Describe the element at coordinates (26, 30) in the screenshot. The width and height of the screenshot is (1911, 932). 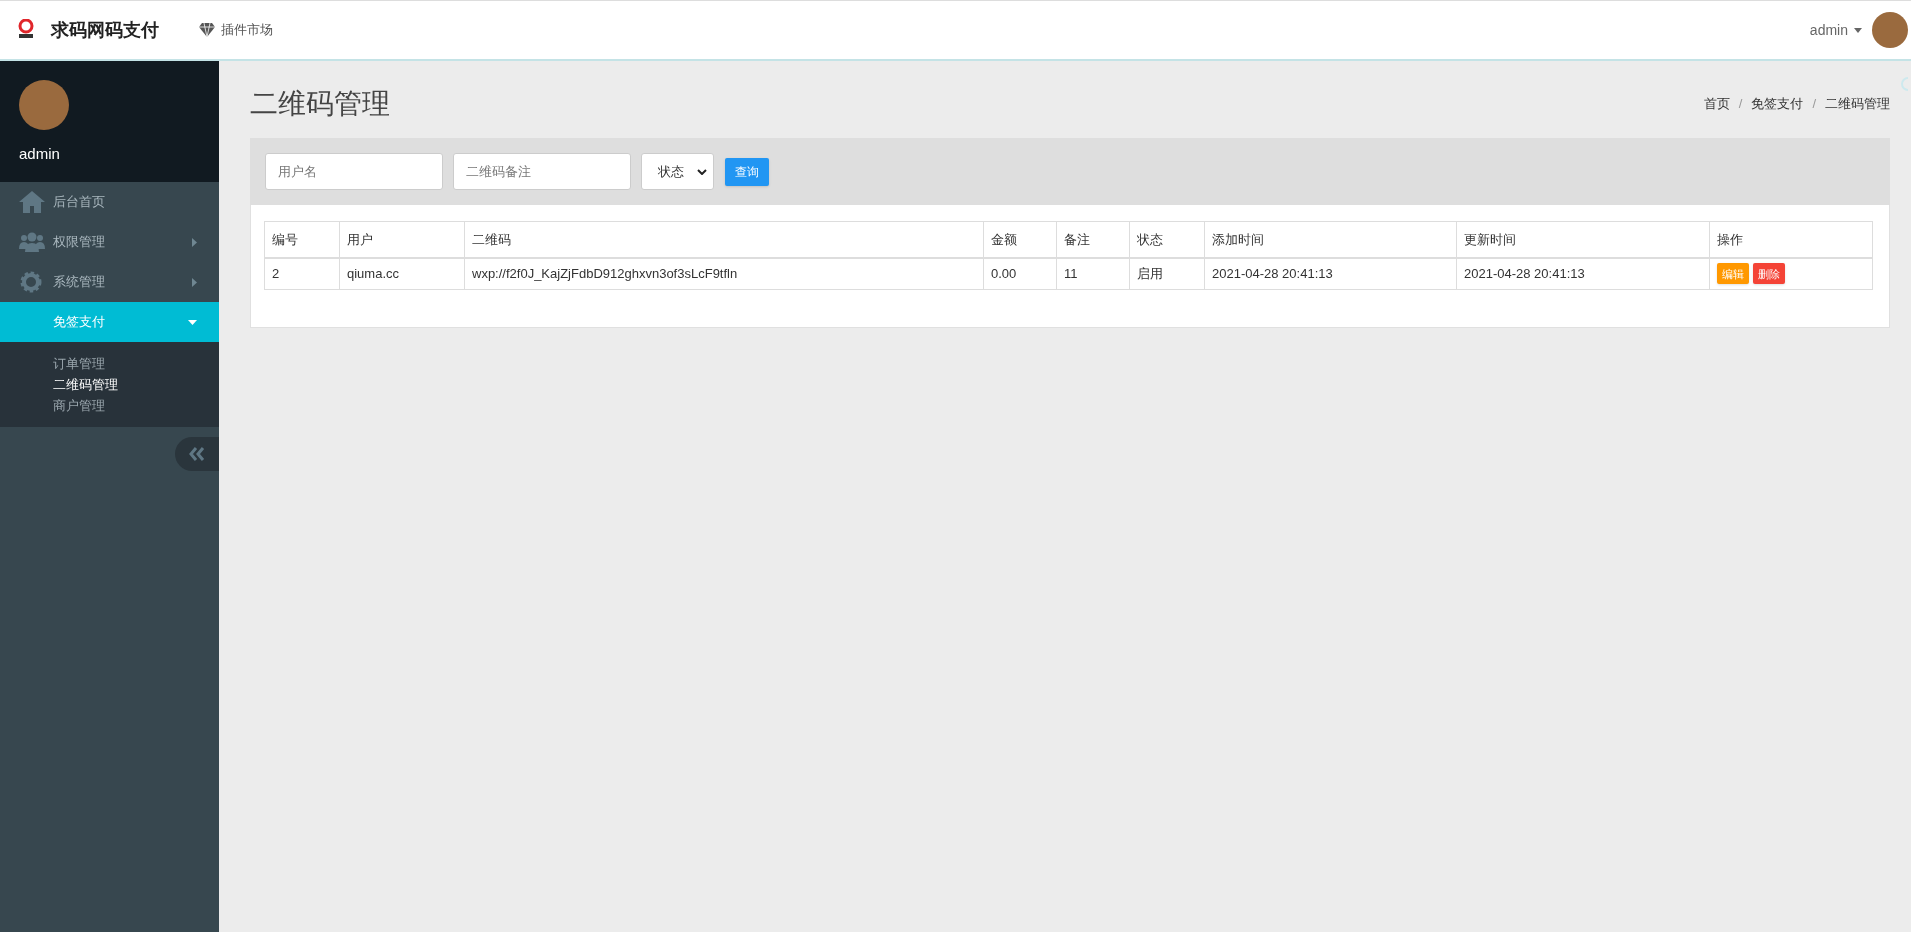
I see `logo-icon` at that location.